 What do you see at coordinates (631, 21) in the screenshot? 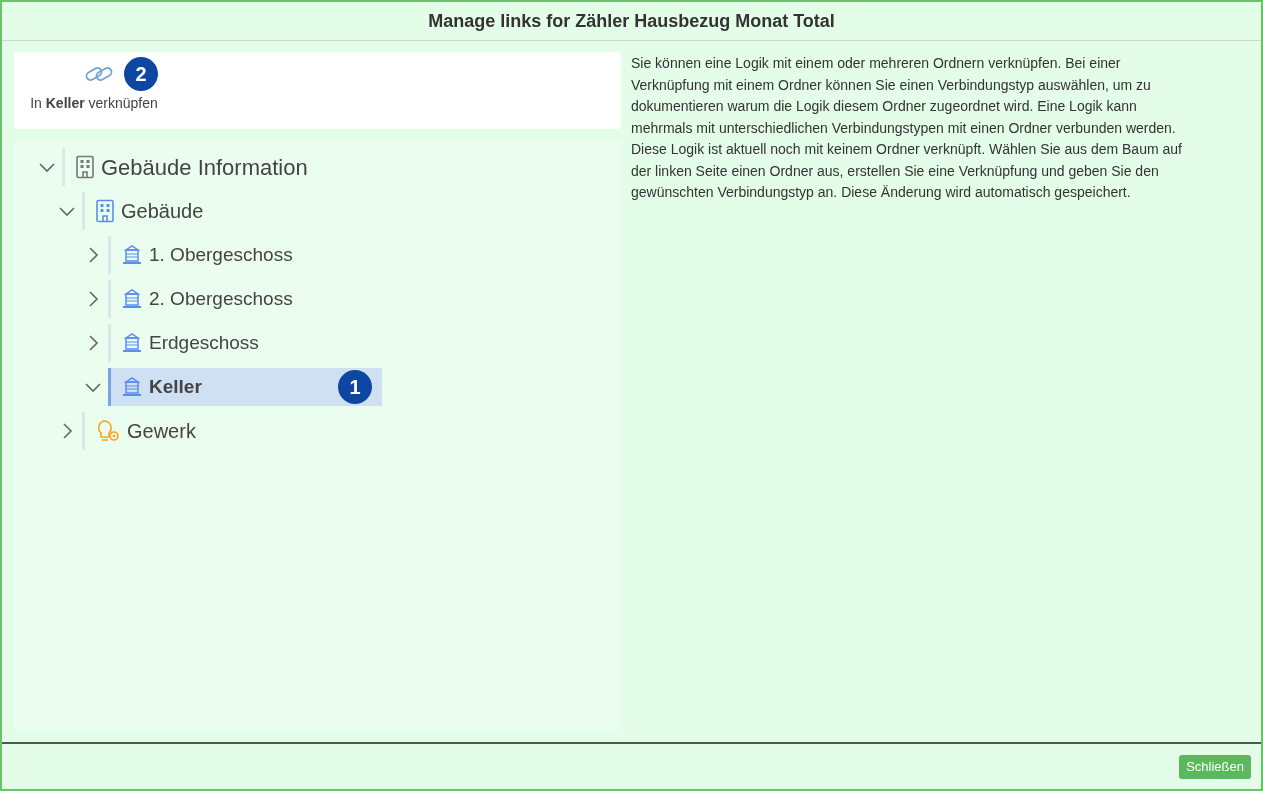
I see `window-title: Manage links for Zähler Hausbezug Monat Total` at bounding box center [631, 21].